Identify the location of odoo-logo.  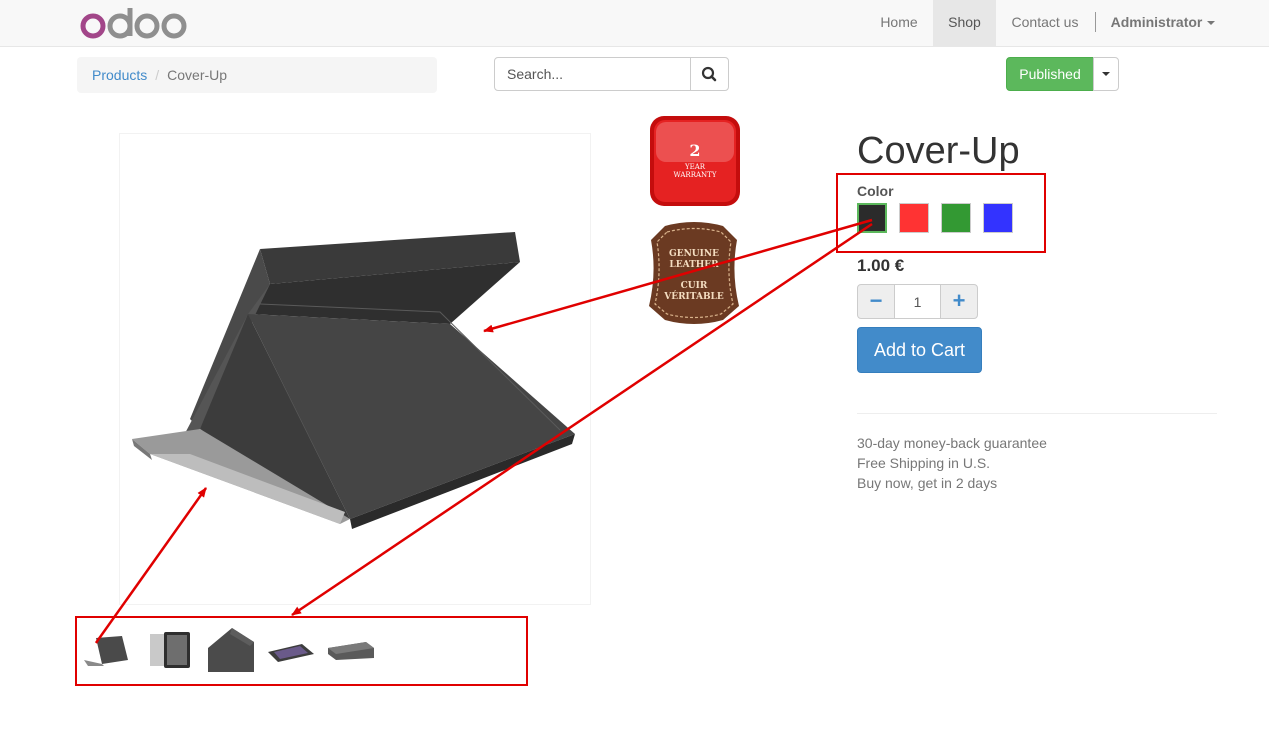
(135, 22).